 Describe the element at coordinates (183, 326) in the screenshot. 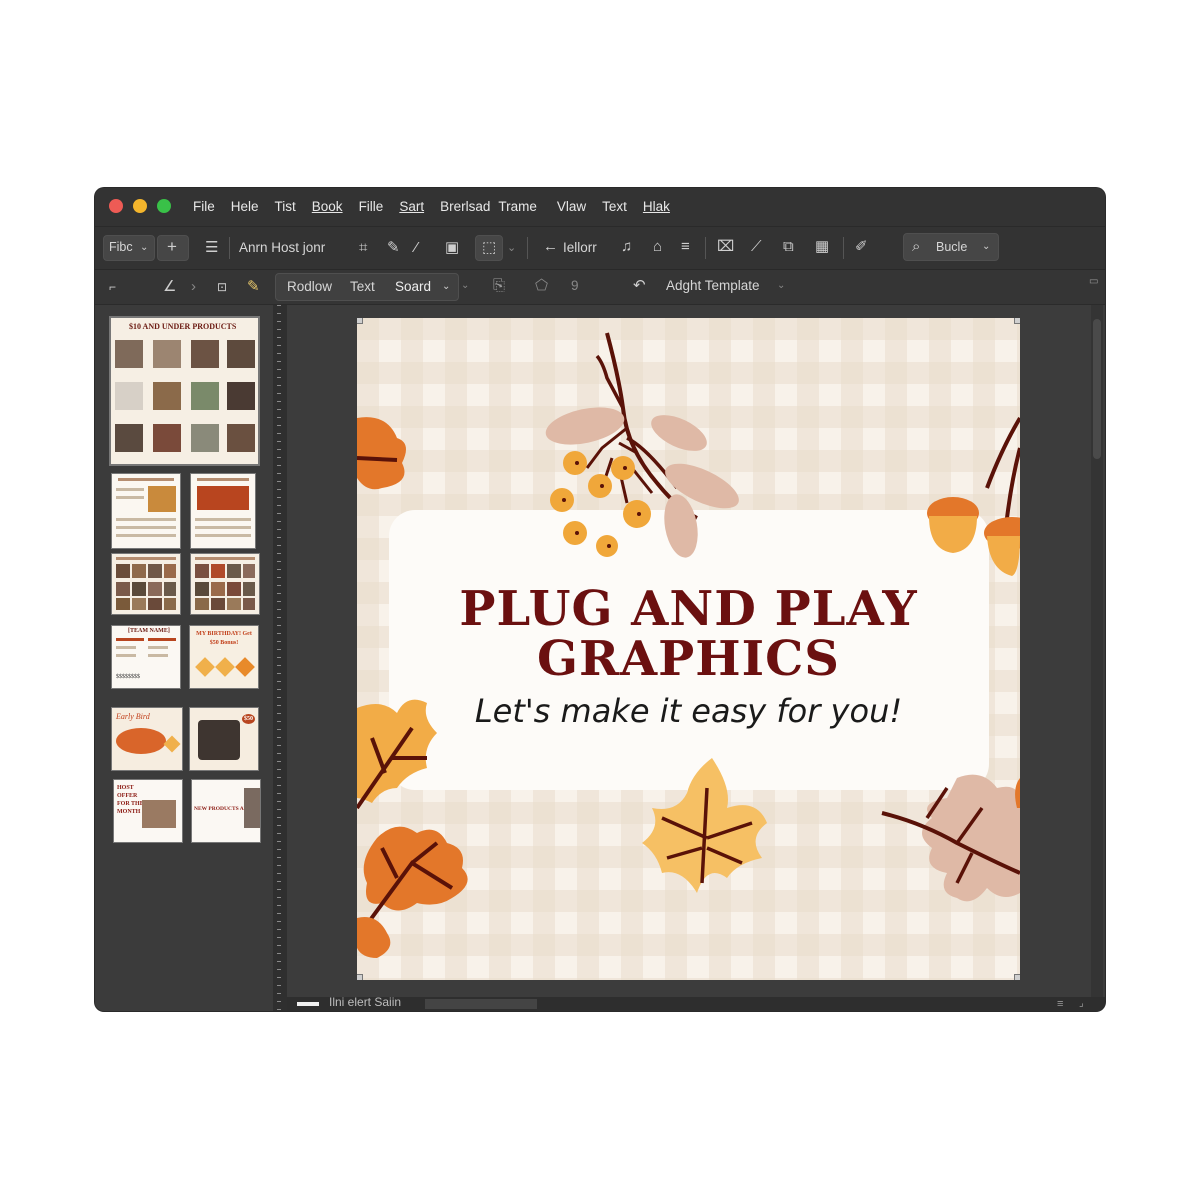

I see `thumbnail-title: $10 AND UNDER PRODUCTS` at that location.